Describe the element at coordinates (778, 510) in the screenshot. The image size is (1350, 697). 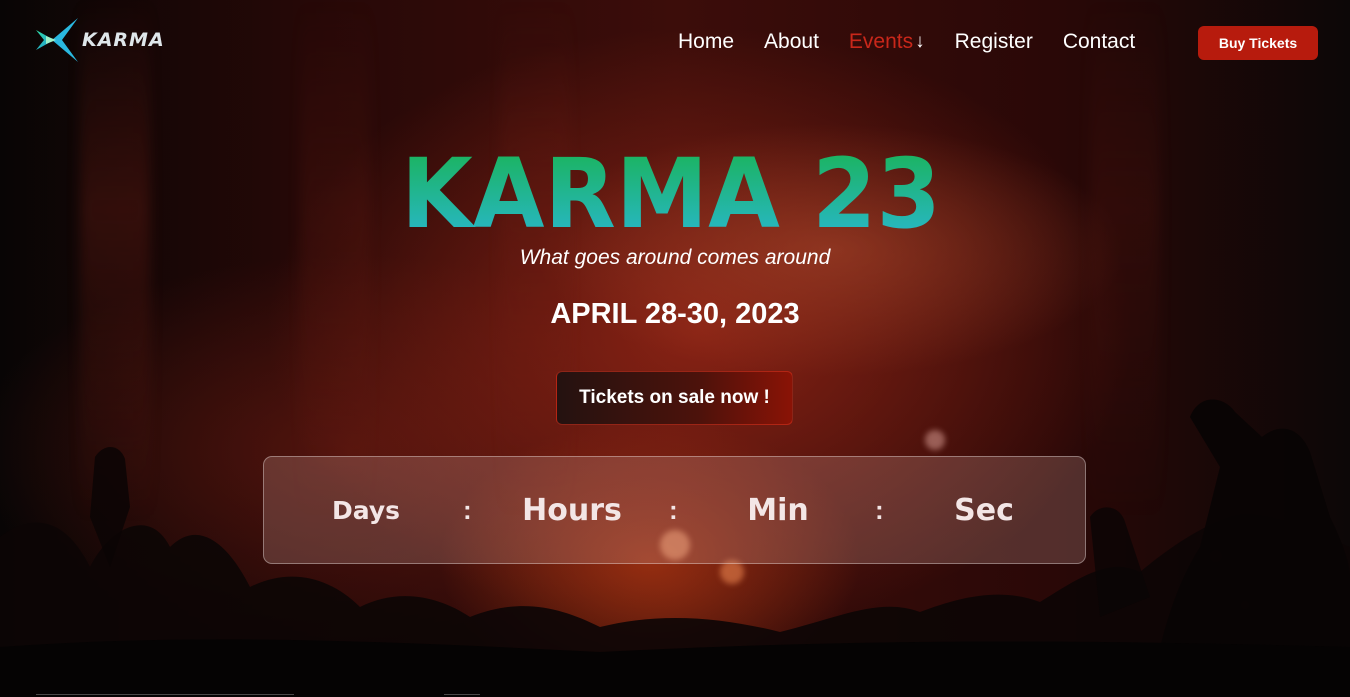
I see `countdown-min-label: Min` at that location.